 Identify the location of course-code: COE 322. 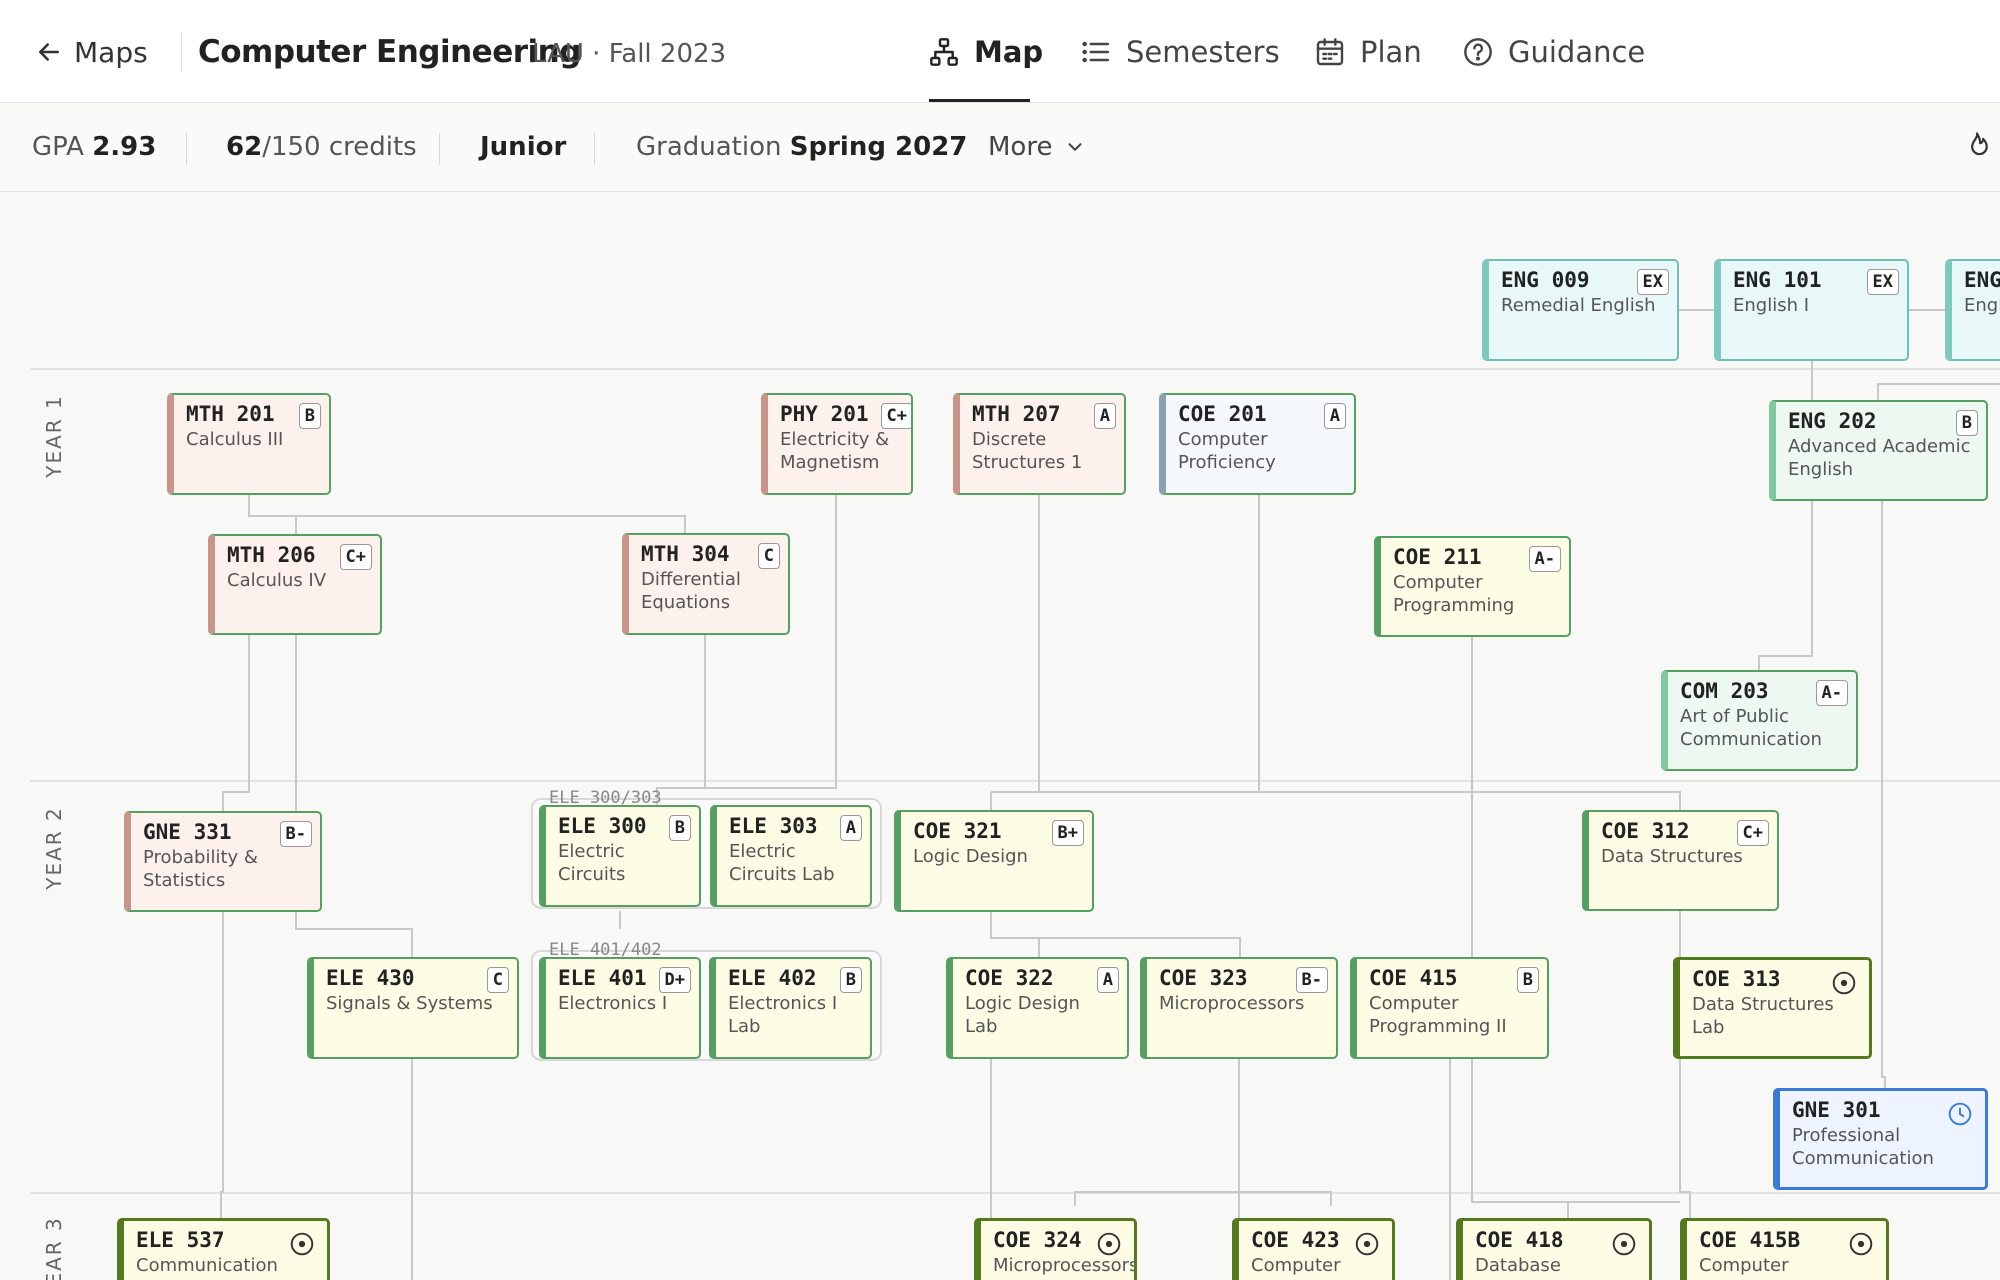
(1009, 978).